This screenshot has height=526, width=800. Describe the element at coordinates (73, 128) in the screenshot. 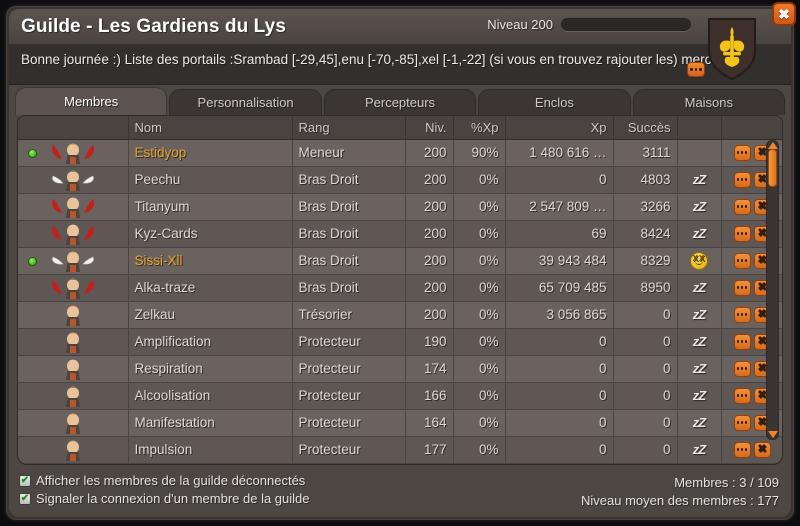

I see `col-avatar` at that location.